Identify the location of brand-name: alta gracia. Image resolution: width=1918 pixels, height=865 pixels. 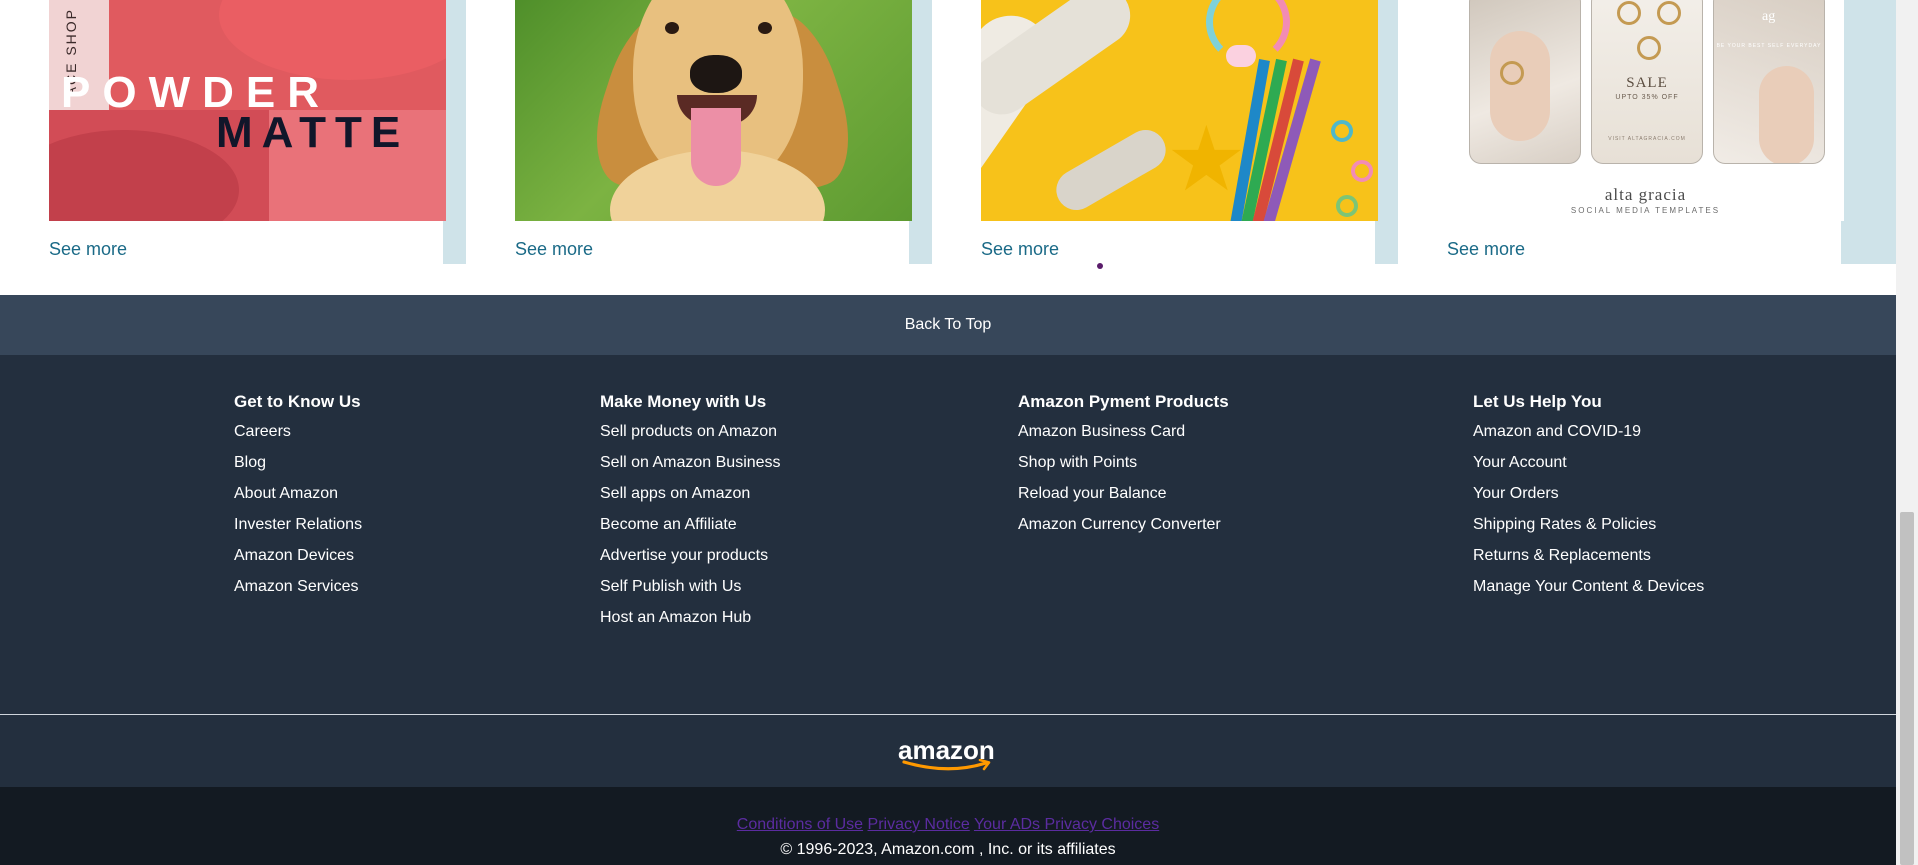
(1645, 194).